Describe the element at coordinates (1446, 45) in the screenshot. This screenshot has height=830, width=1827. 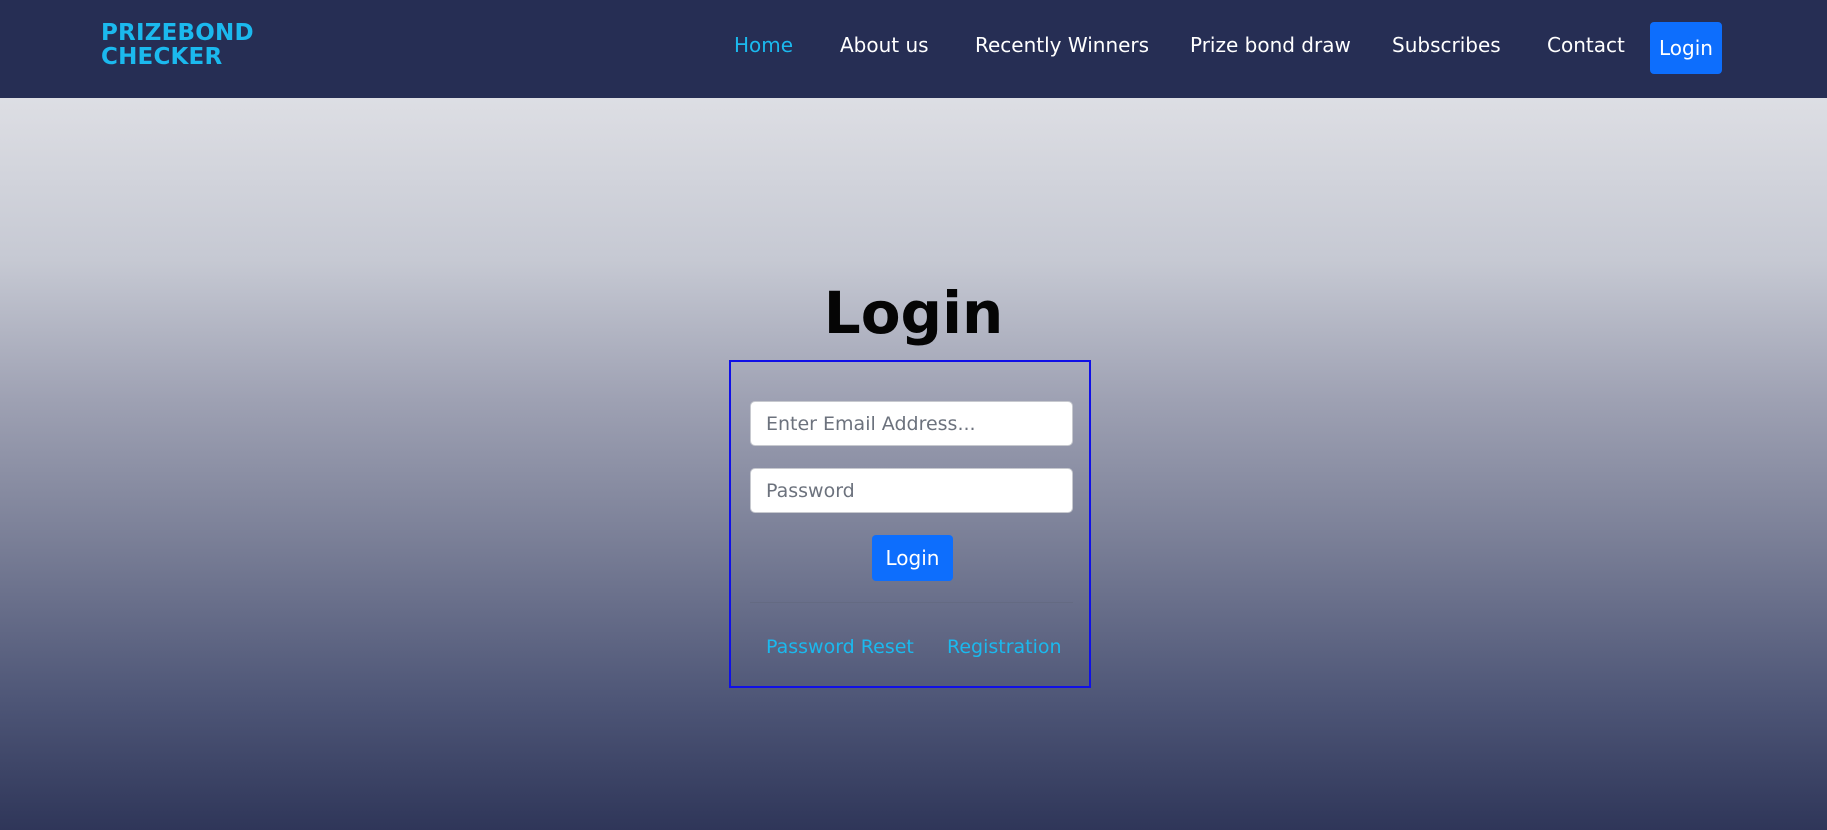
I see `nav-item-subscribes: Subscribes` at that location.